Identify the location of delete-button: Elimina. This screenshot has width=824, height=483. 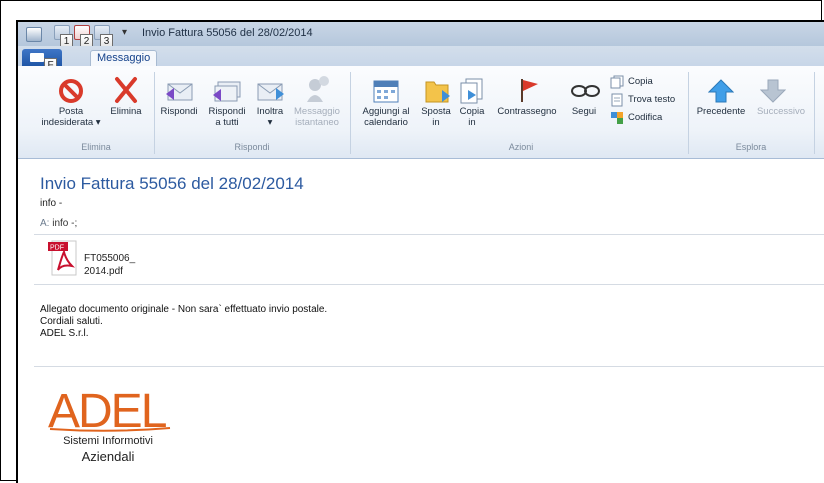
(126, 111).